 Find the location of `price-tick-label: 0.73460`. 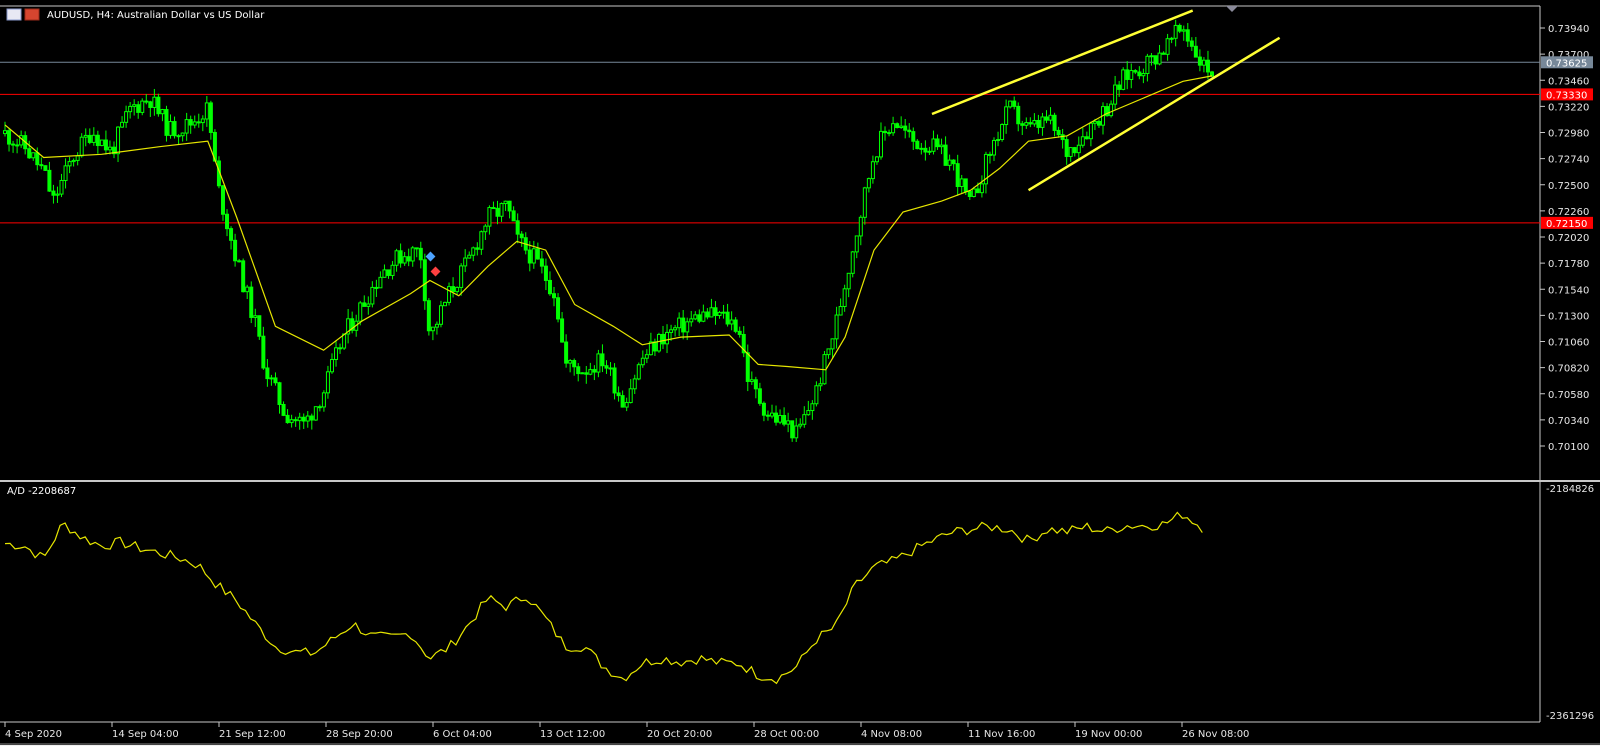

price-tick-label: 0.73460 is located at coordinates (1568, 81).